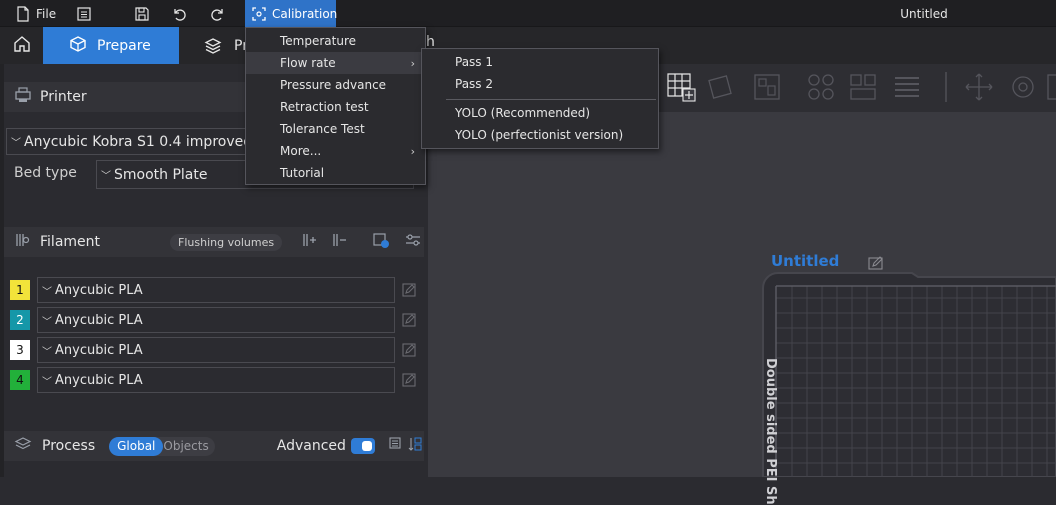 This screenshot has width=1056, height=505. What do you see at coordinates (681, 87) in the screenshot?
I see `grid-add-icon` at bounding box center [681, 87].